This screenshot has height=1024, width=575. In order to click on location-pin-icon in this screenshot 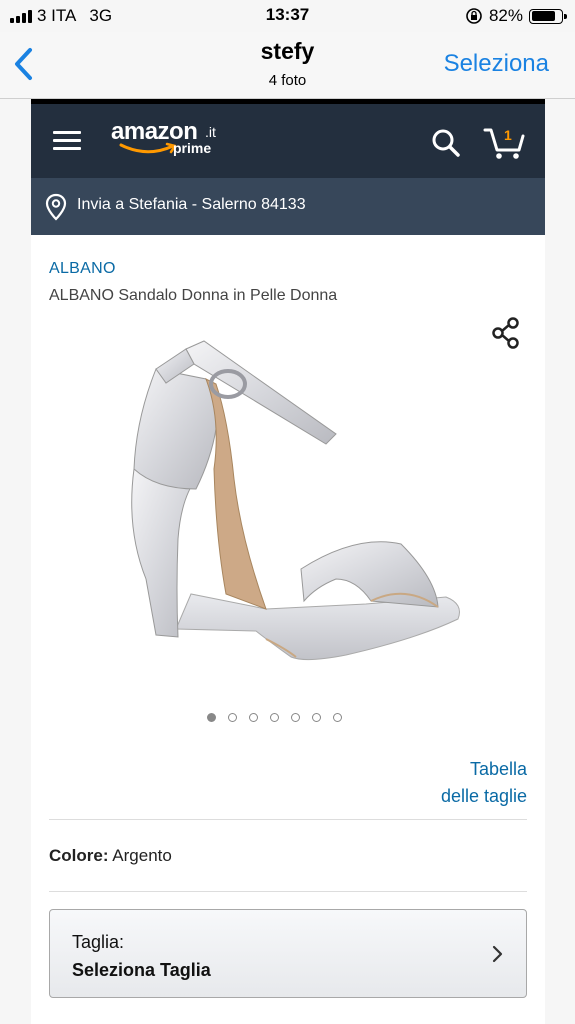, I will do `click(56, 207)`.